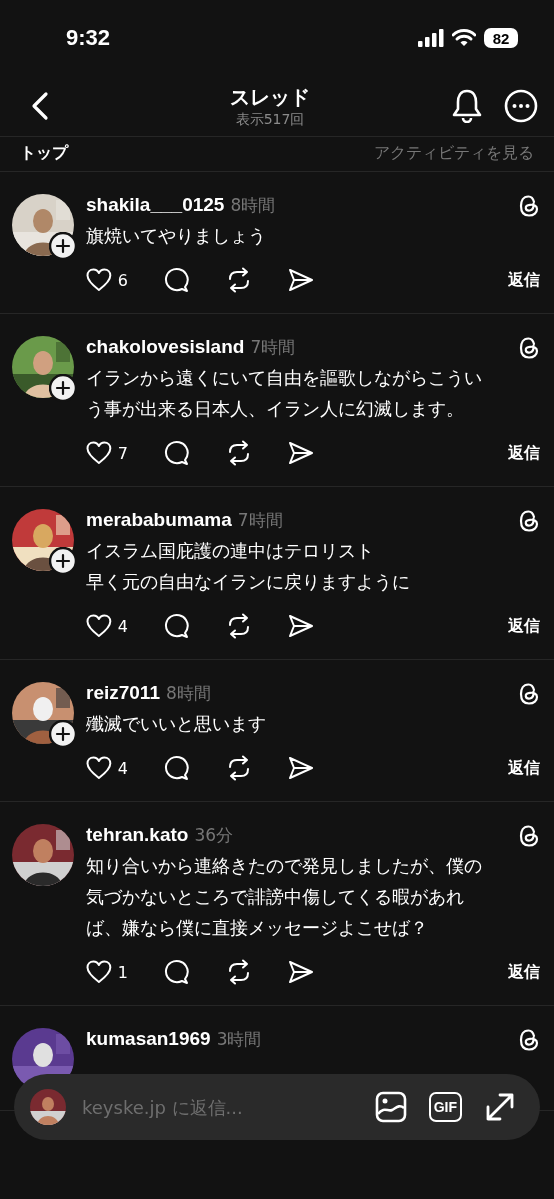 The width and height of the screenshot is (554, 1199). Describe the element at coordinates (148, 1039) in the screenshot. I see `username: kumasan1969` at that location.